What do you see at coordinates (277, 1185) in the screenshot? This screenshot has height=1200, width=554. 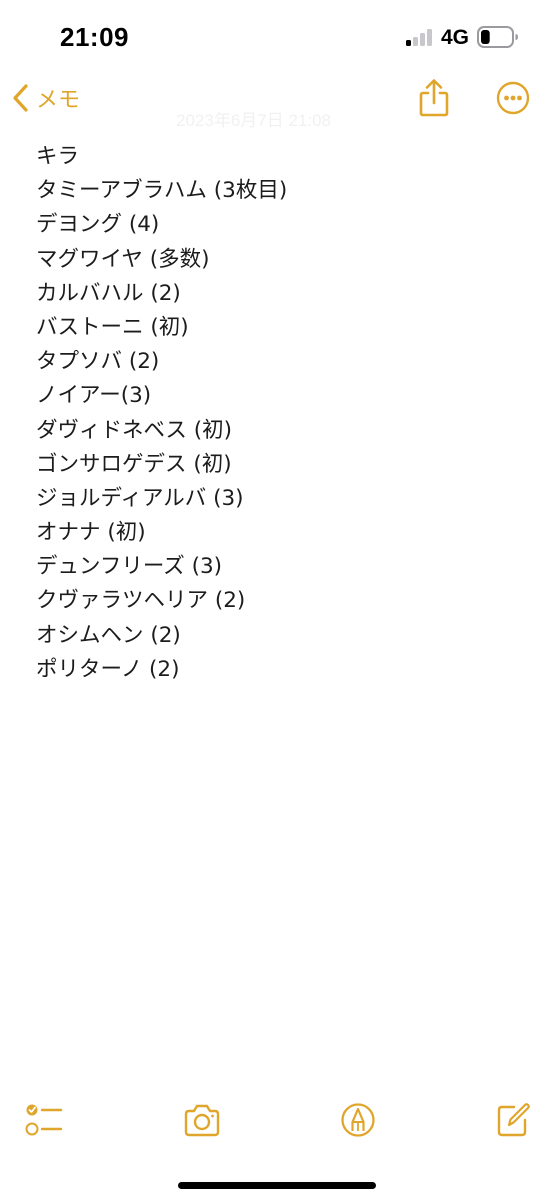 I see `home-indicator` at bounding box center [277, 1185].